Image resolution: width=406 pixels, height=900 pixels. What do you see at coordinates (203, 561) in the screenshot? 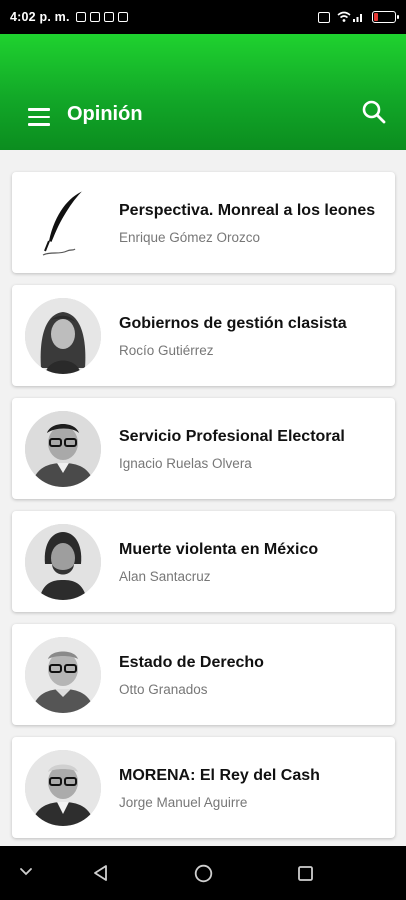
I see `article-card: Muerte violenta en México Alan Santacruz` at bounding box center [203, 561].